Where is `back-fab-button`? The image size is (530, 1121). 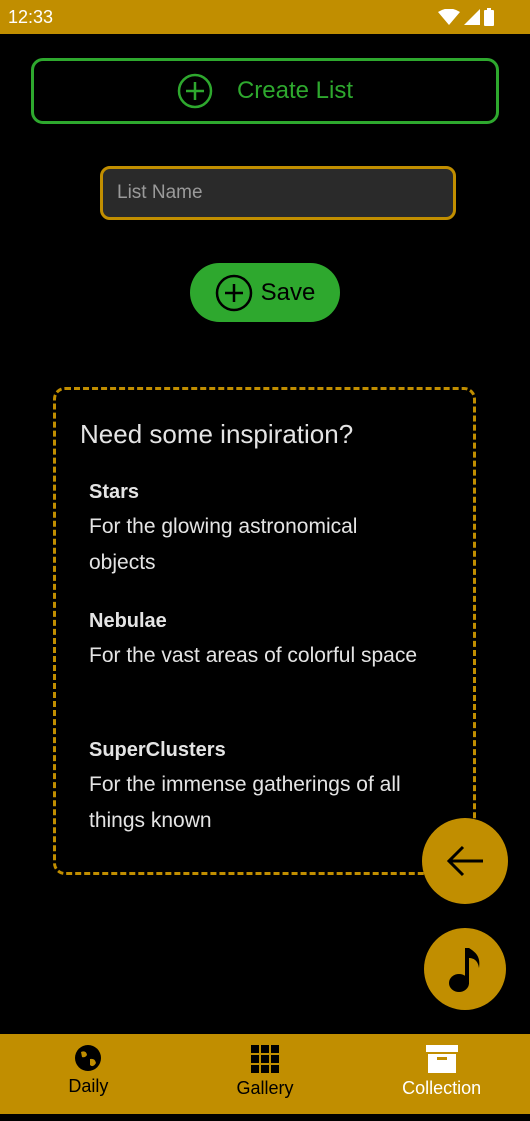 back-fab-button is located at coordinates (465, 861).